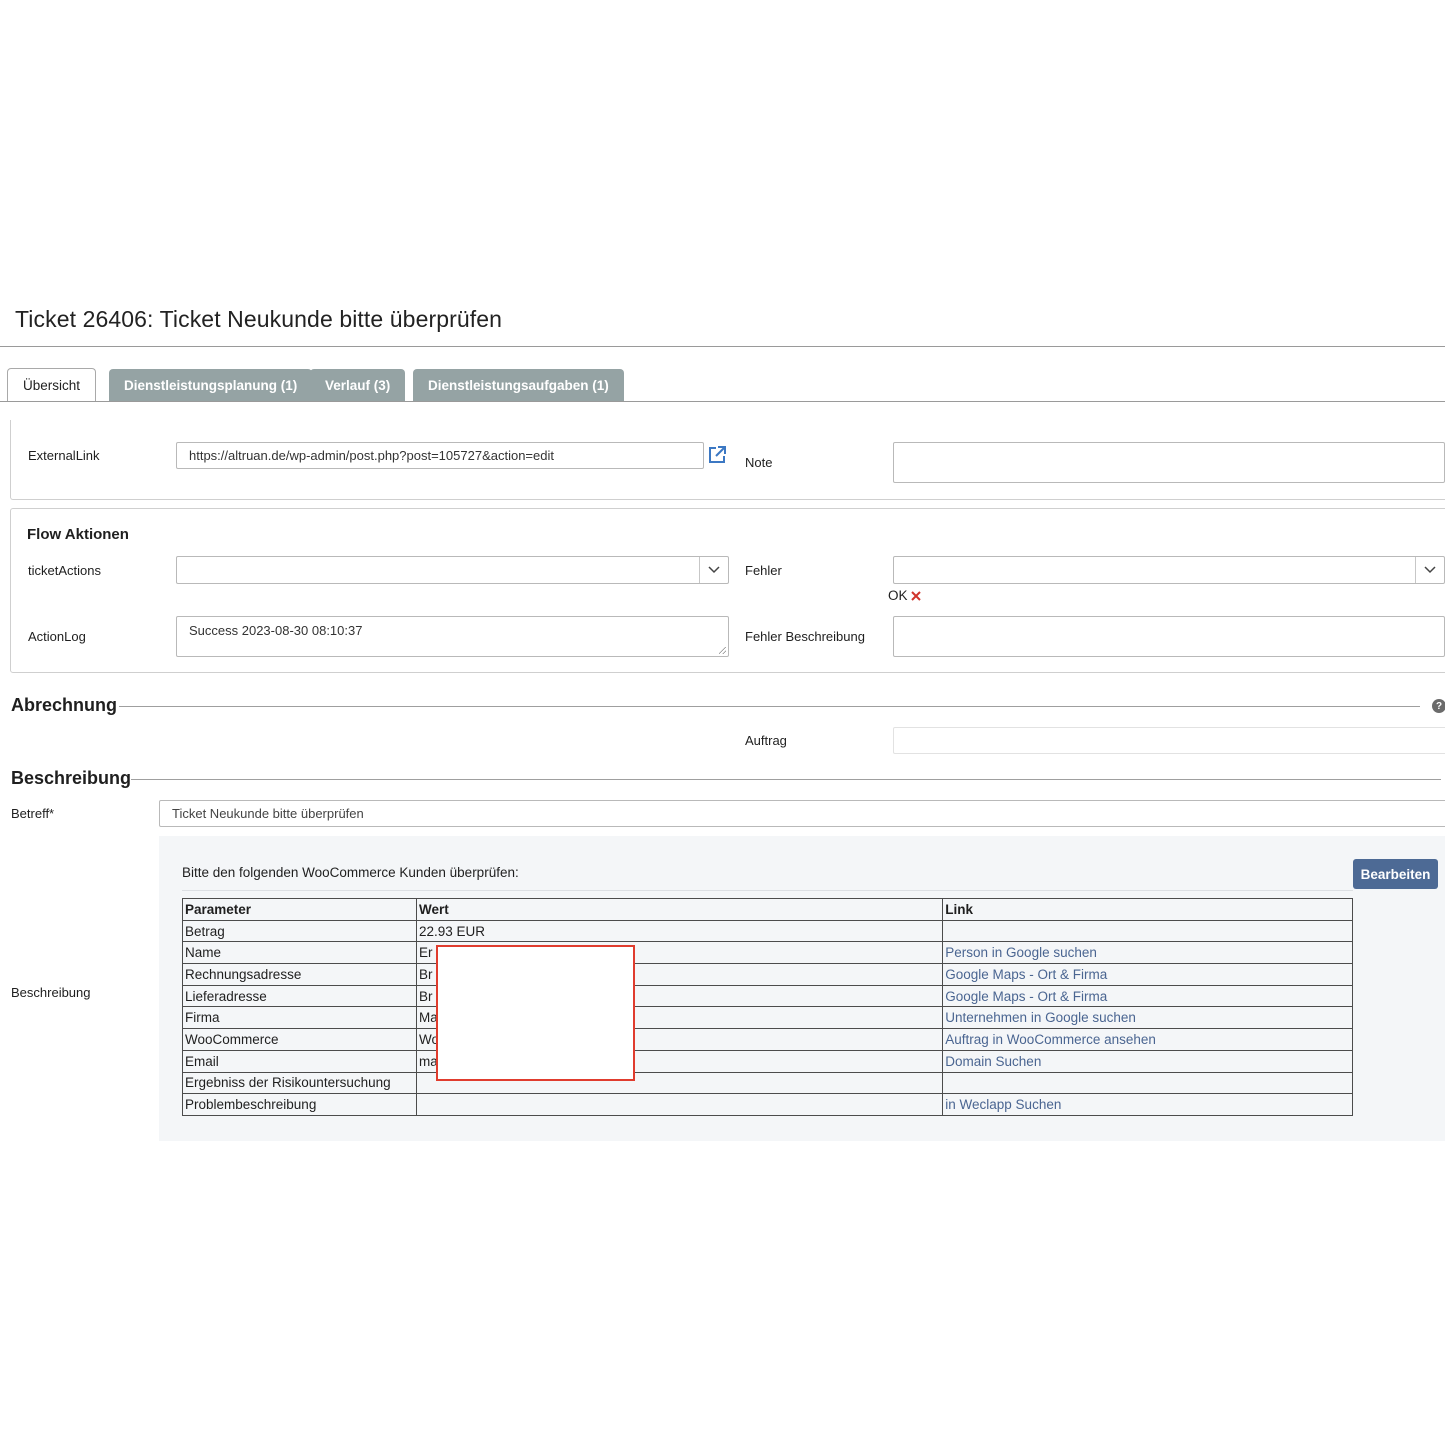  I want to click on error-x-icon, so click(916, 596).